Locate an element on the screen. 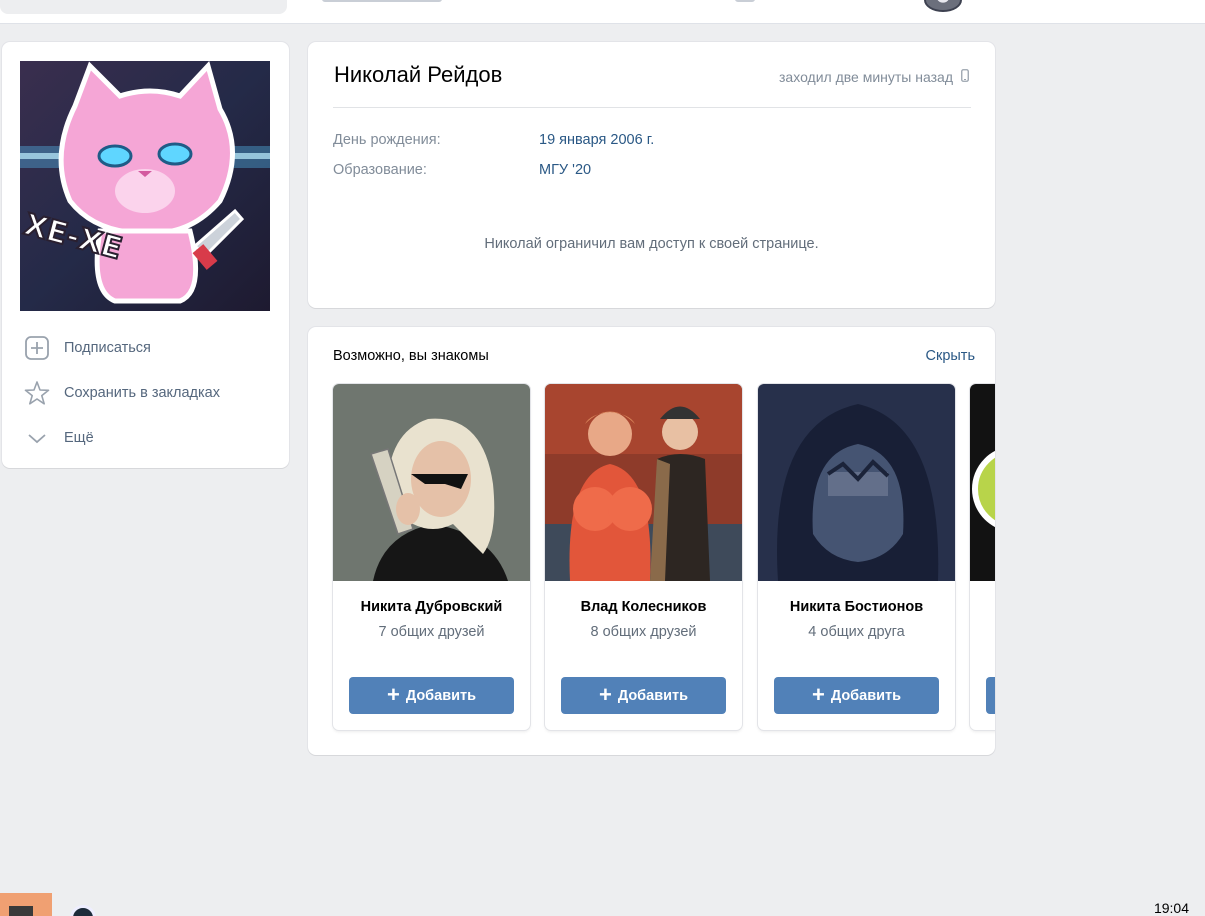  subscribe-button: Подписаться is located at coordinates (147, 348).